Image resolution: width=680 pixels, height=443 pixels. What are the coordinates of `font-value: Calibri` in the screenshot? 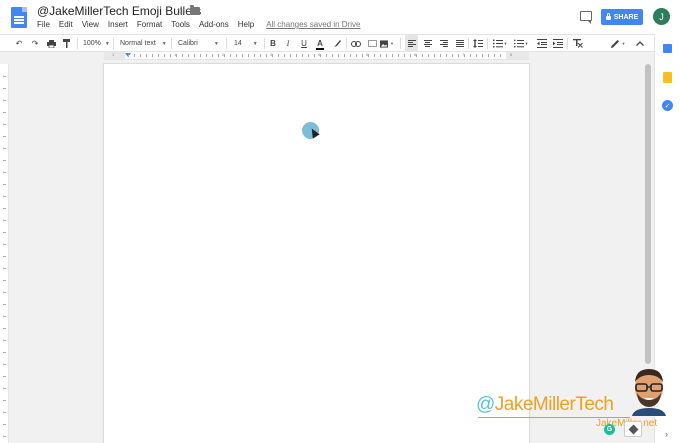 It's located at (188, 43).